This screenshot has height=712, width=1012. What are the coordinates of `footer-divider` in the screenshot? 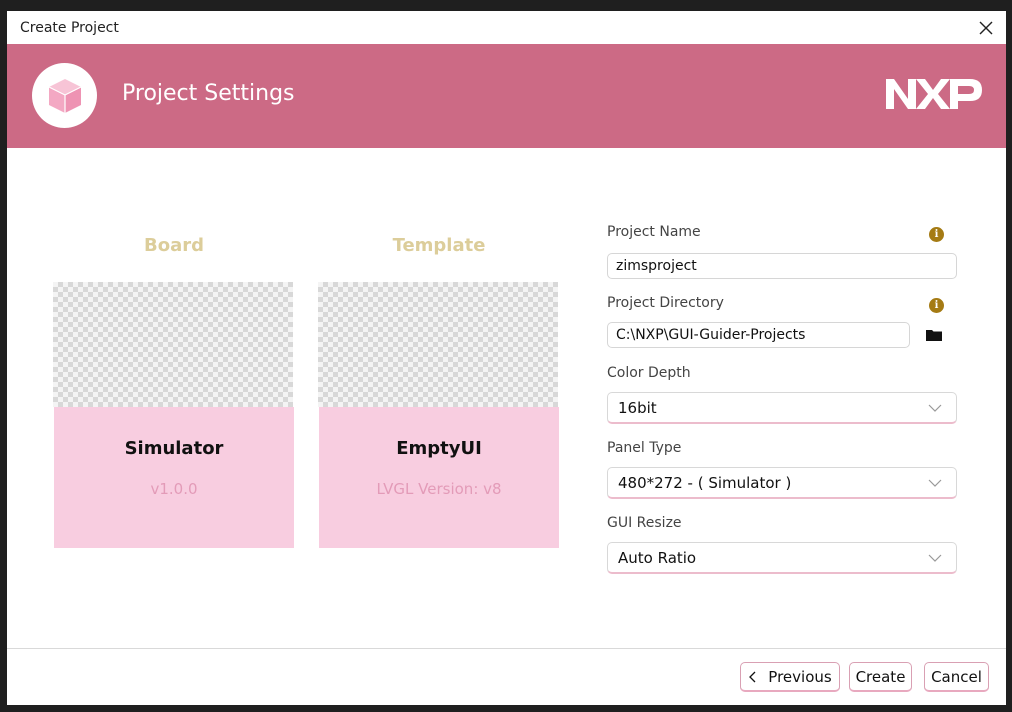 It's located at (506, 648).